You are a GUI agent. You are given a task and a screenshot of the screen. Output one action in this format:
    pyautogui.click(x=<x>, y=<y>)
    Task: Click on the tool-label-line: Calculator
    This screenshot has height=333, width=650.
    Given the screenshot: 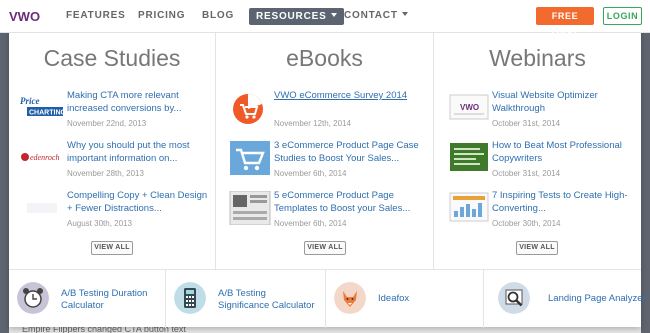 What is the action you would take?
    pyautogui.click(x=82, y=305)
    